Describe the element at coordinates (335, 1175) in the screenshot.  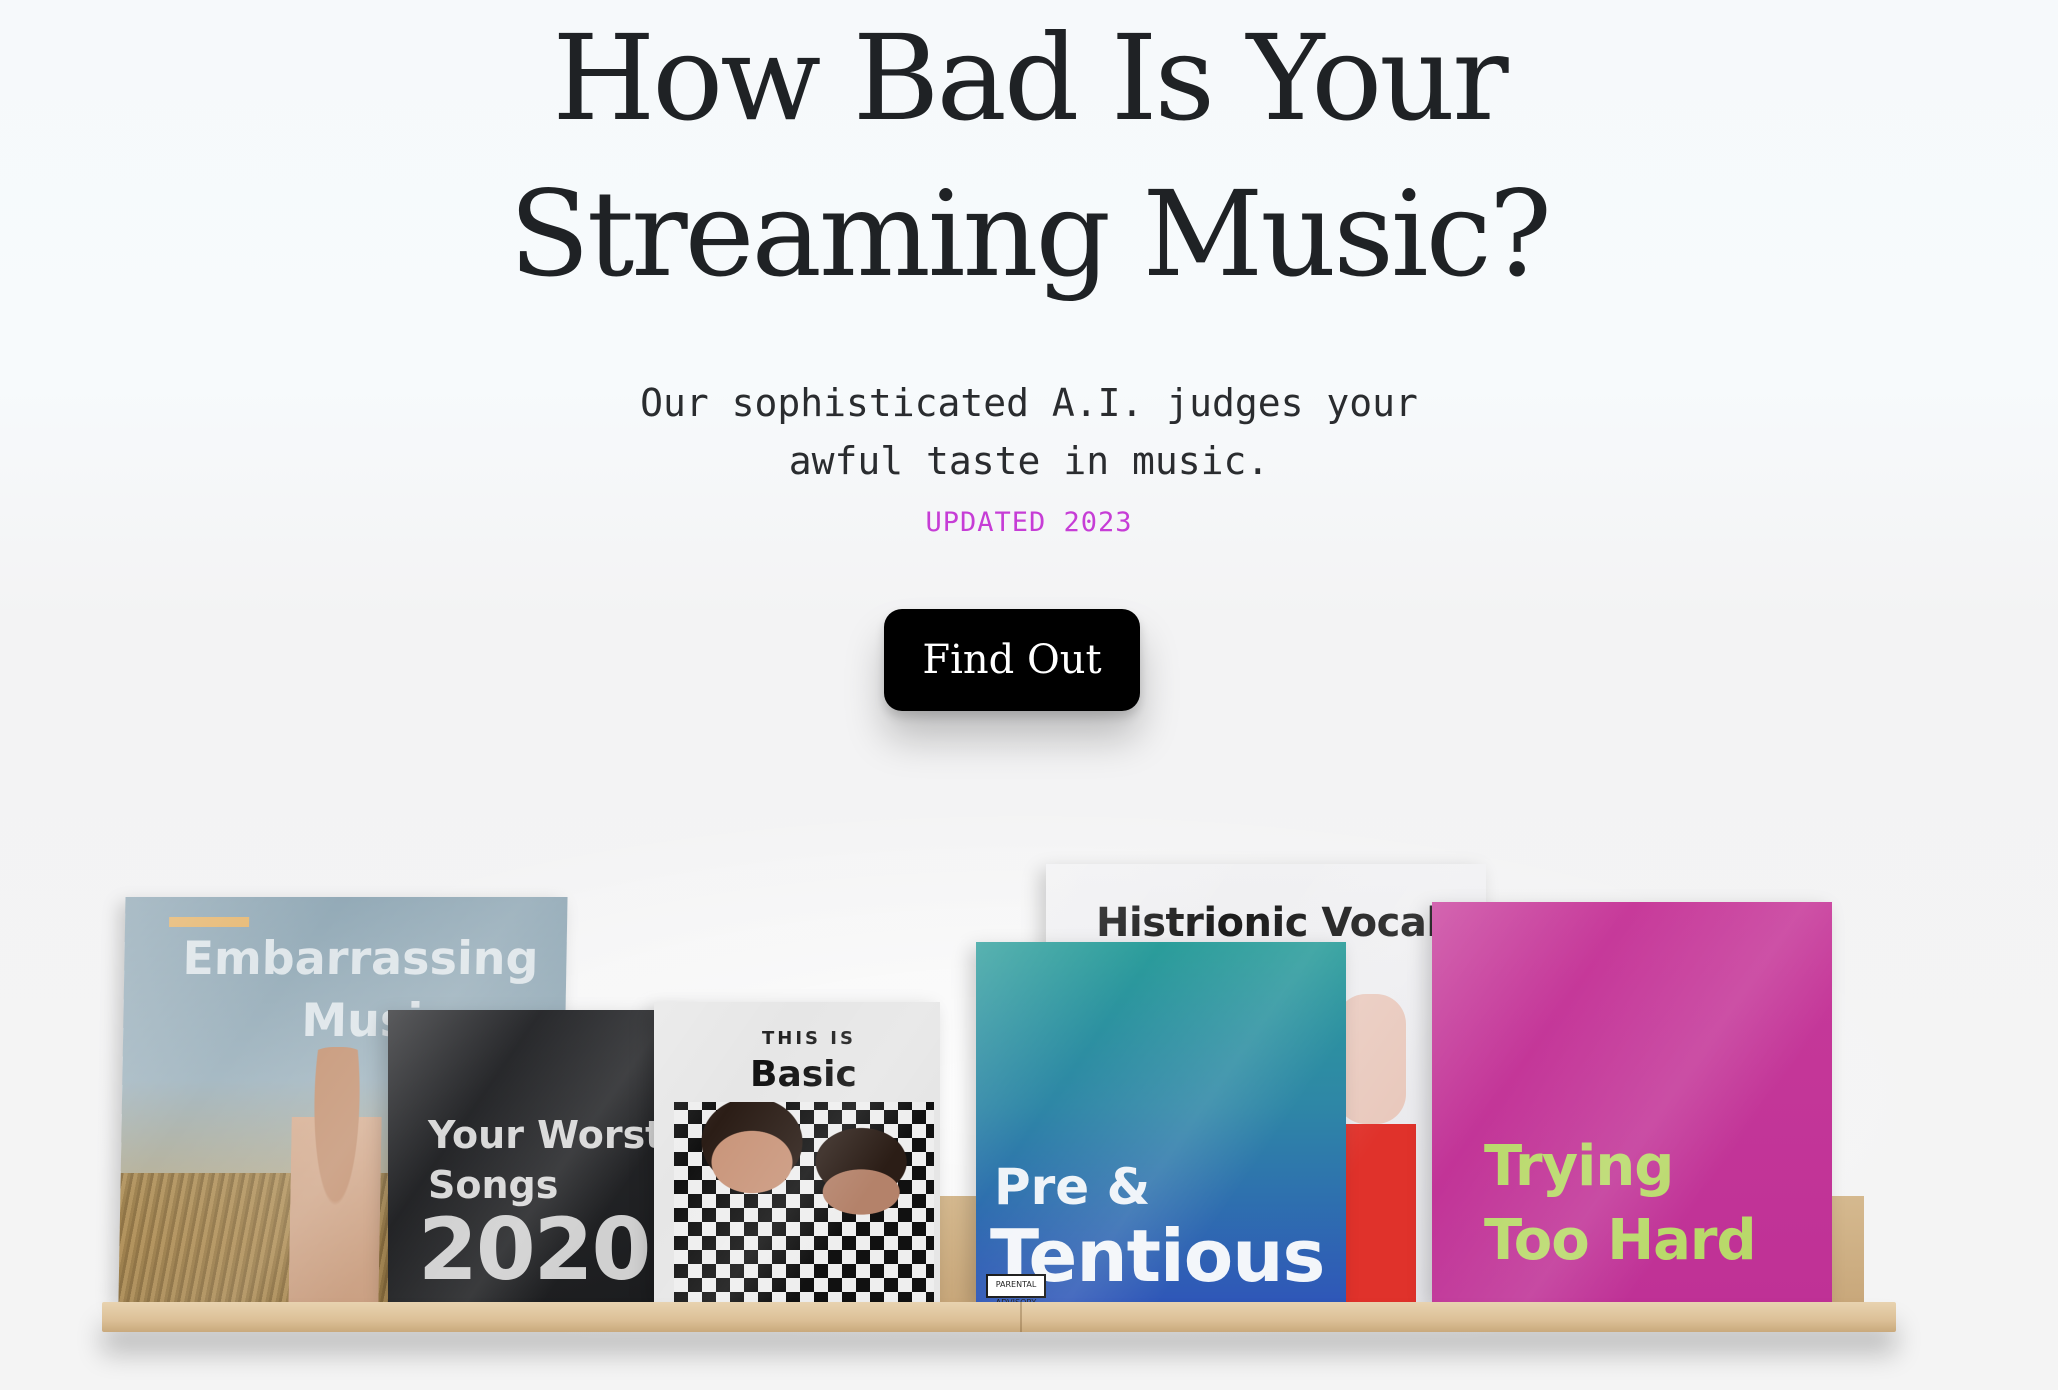
I see `album-art-figure` at that location.